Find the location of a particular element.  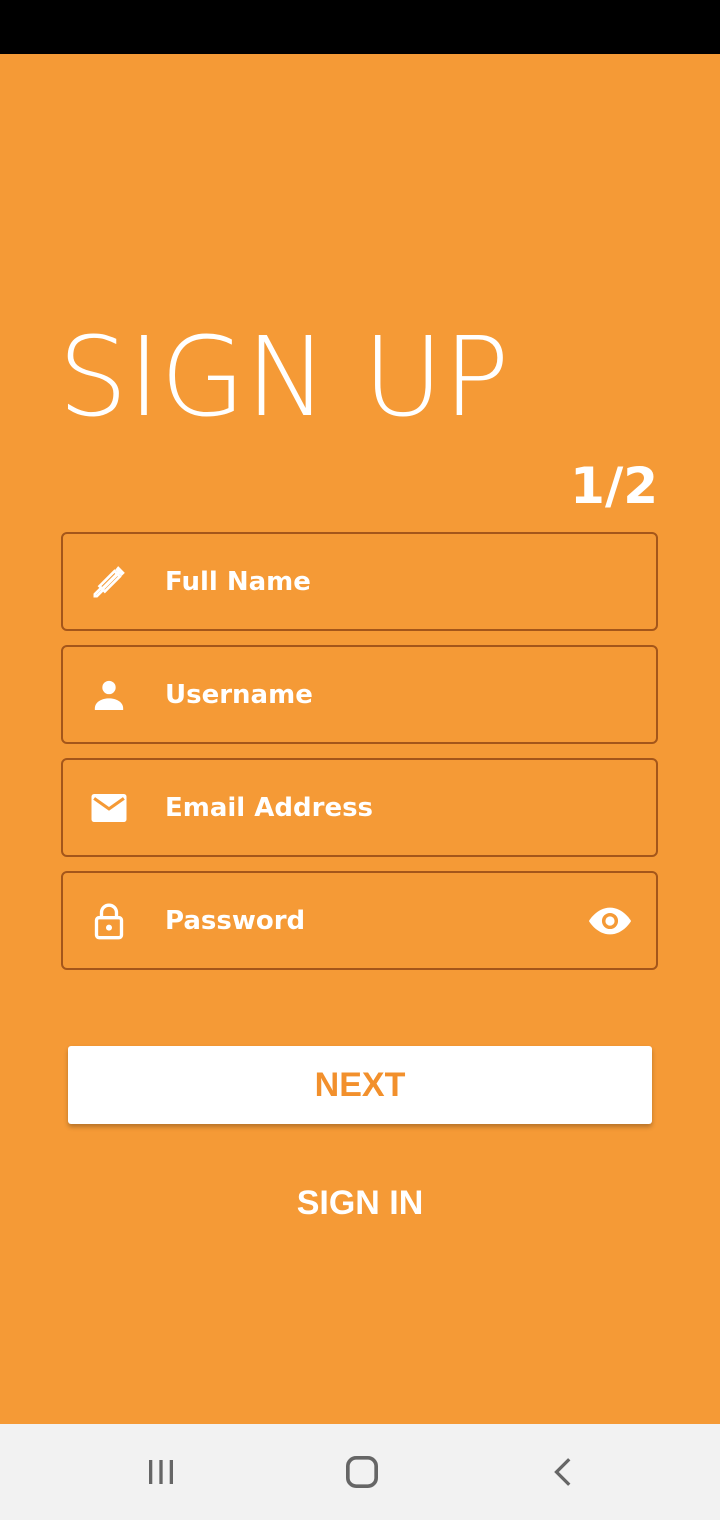

status-bar is located at coordinates (360, 27).